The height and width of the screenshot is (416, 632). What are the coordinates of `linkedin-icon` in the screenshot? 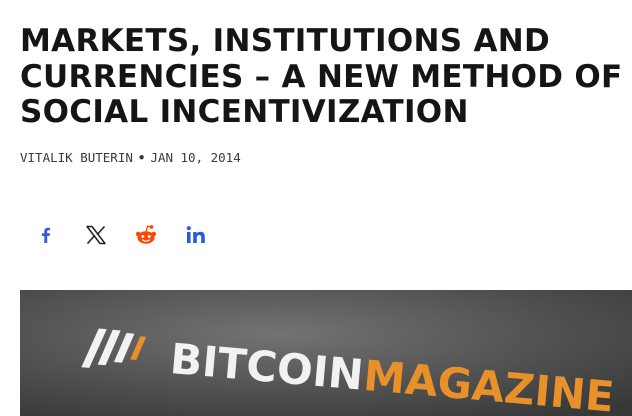 It's located at (195, 234).